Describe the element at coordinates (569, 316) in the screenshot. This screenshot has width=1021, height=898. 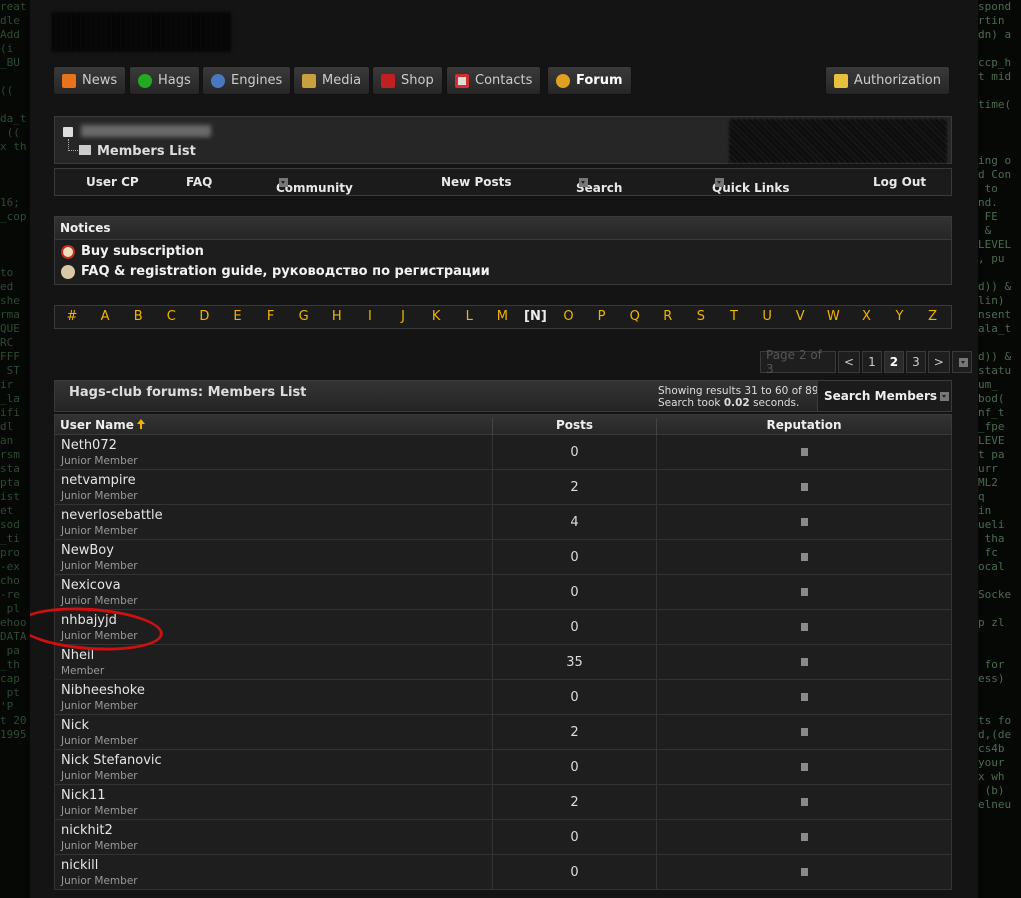
I see `letter-filter-o: O` at that location.